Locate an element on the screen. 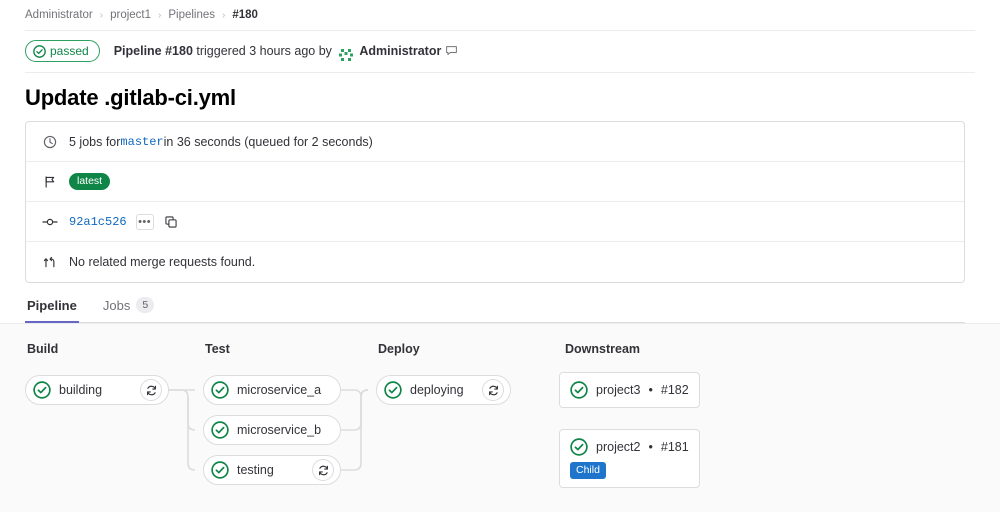 This screenshot has width=1000, height=512. downstream-card-header: project2 • #181 is located at coordinates (629, 447).